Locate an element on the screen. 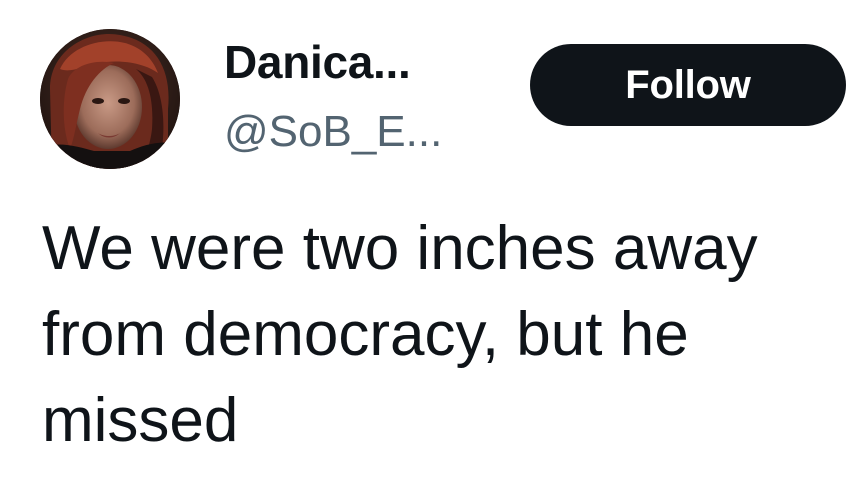 This screenshot has width=866, height=489. avatar-image is located at coordinates (110, 99).